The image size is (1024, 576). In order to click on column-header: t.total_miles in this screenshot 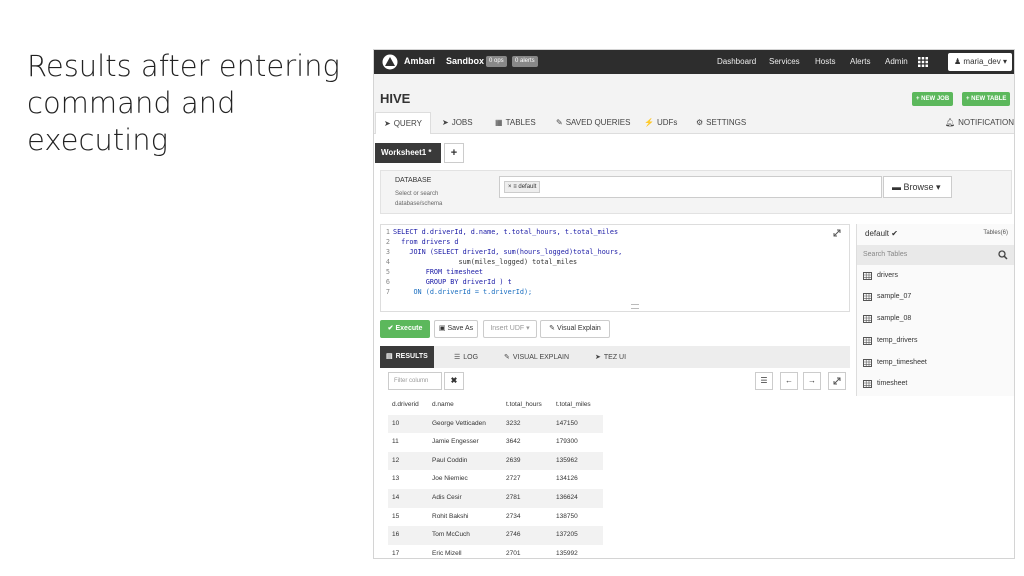, I will do `click(573, 405)`.